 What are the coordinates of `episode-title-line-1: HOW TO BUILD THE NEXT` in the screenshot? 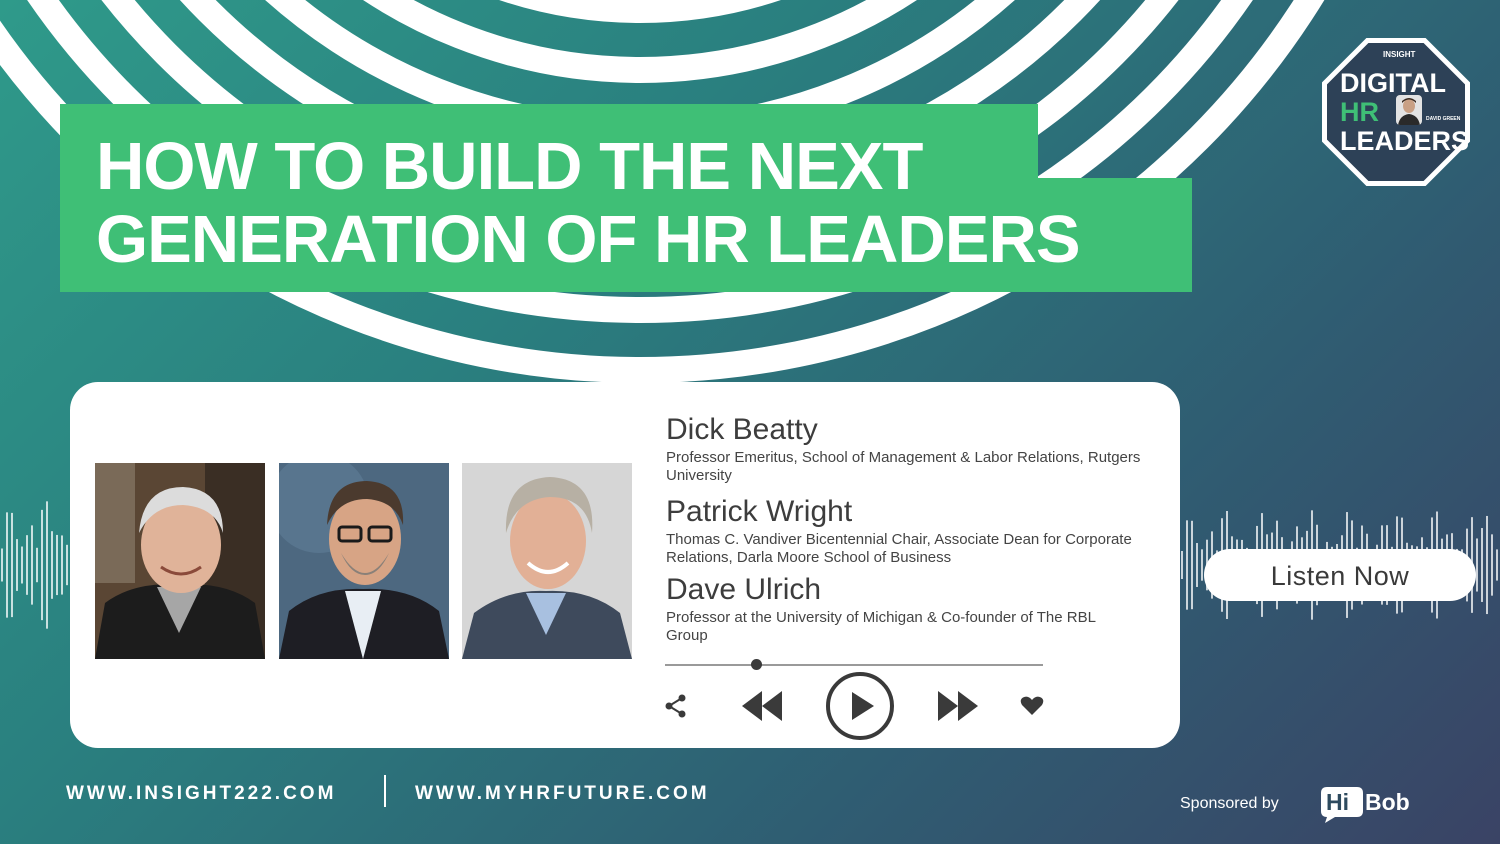 It's located at (509, 166).